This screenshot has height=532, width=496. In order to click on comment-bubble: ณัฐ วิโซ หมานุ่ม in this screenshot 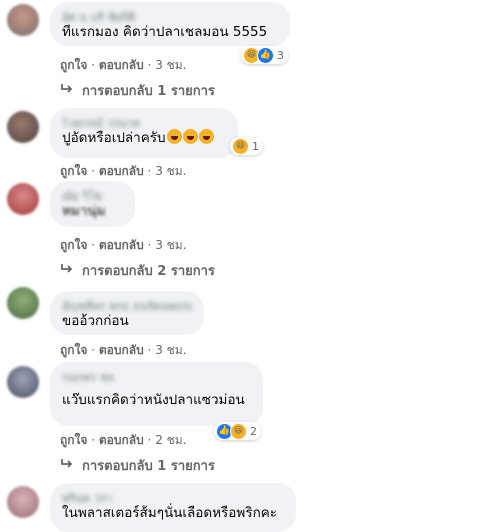, I will do `click(92, 204)`.